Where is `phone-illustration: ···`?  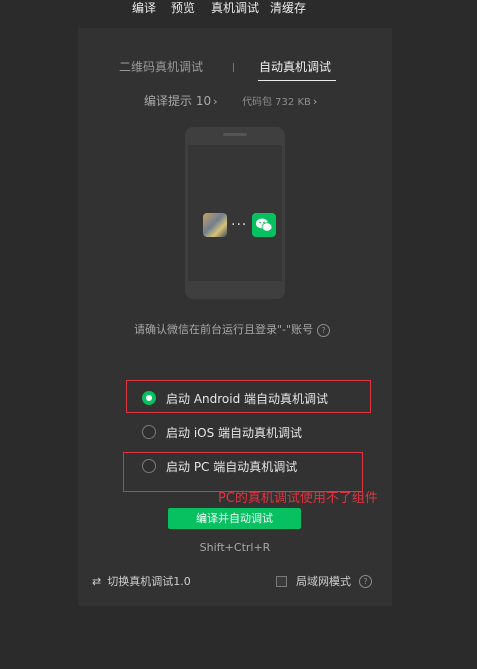
phone-illustration: ··· is located at coordinates (235, 213).